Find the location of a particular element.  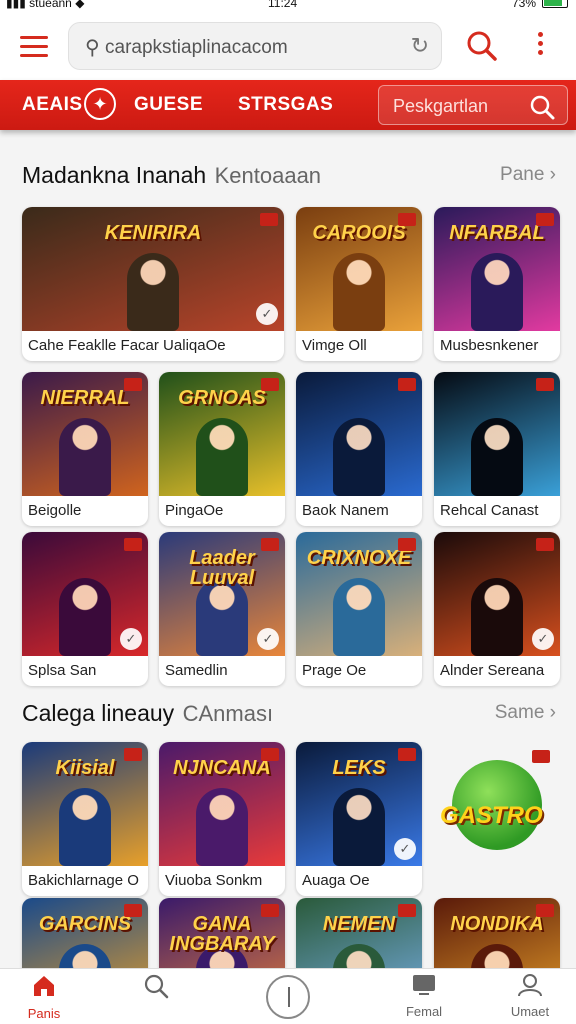

game-logo-text: CAROOIS is located at coordinates (359, 233).